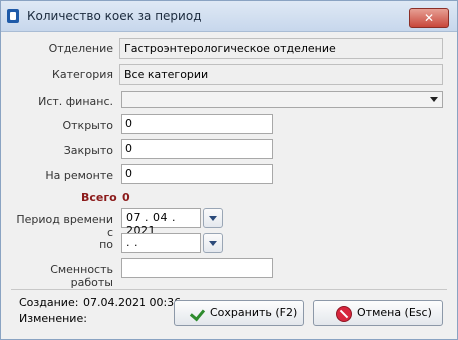 The width and height of the screenshot is (458, 340). What do you see at coordinates (166, 74) in the screenshot?
I see `category-value: Все категории` at bounding box center [166, 74].